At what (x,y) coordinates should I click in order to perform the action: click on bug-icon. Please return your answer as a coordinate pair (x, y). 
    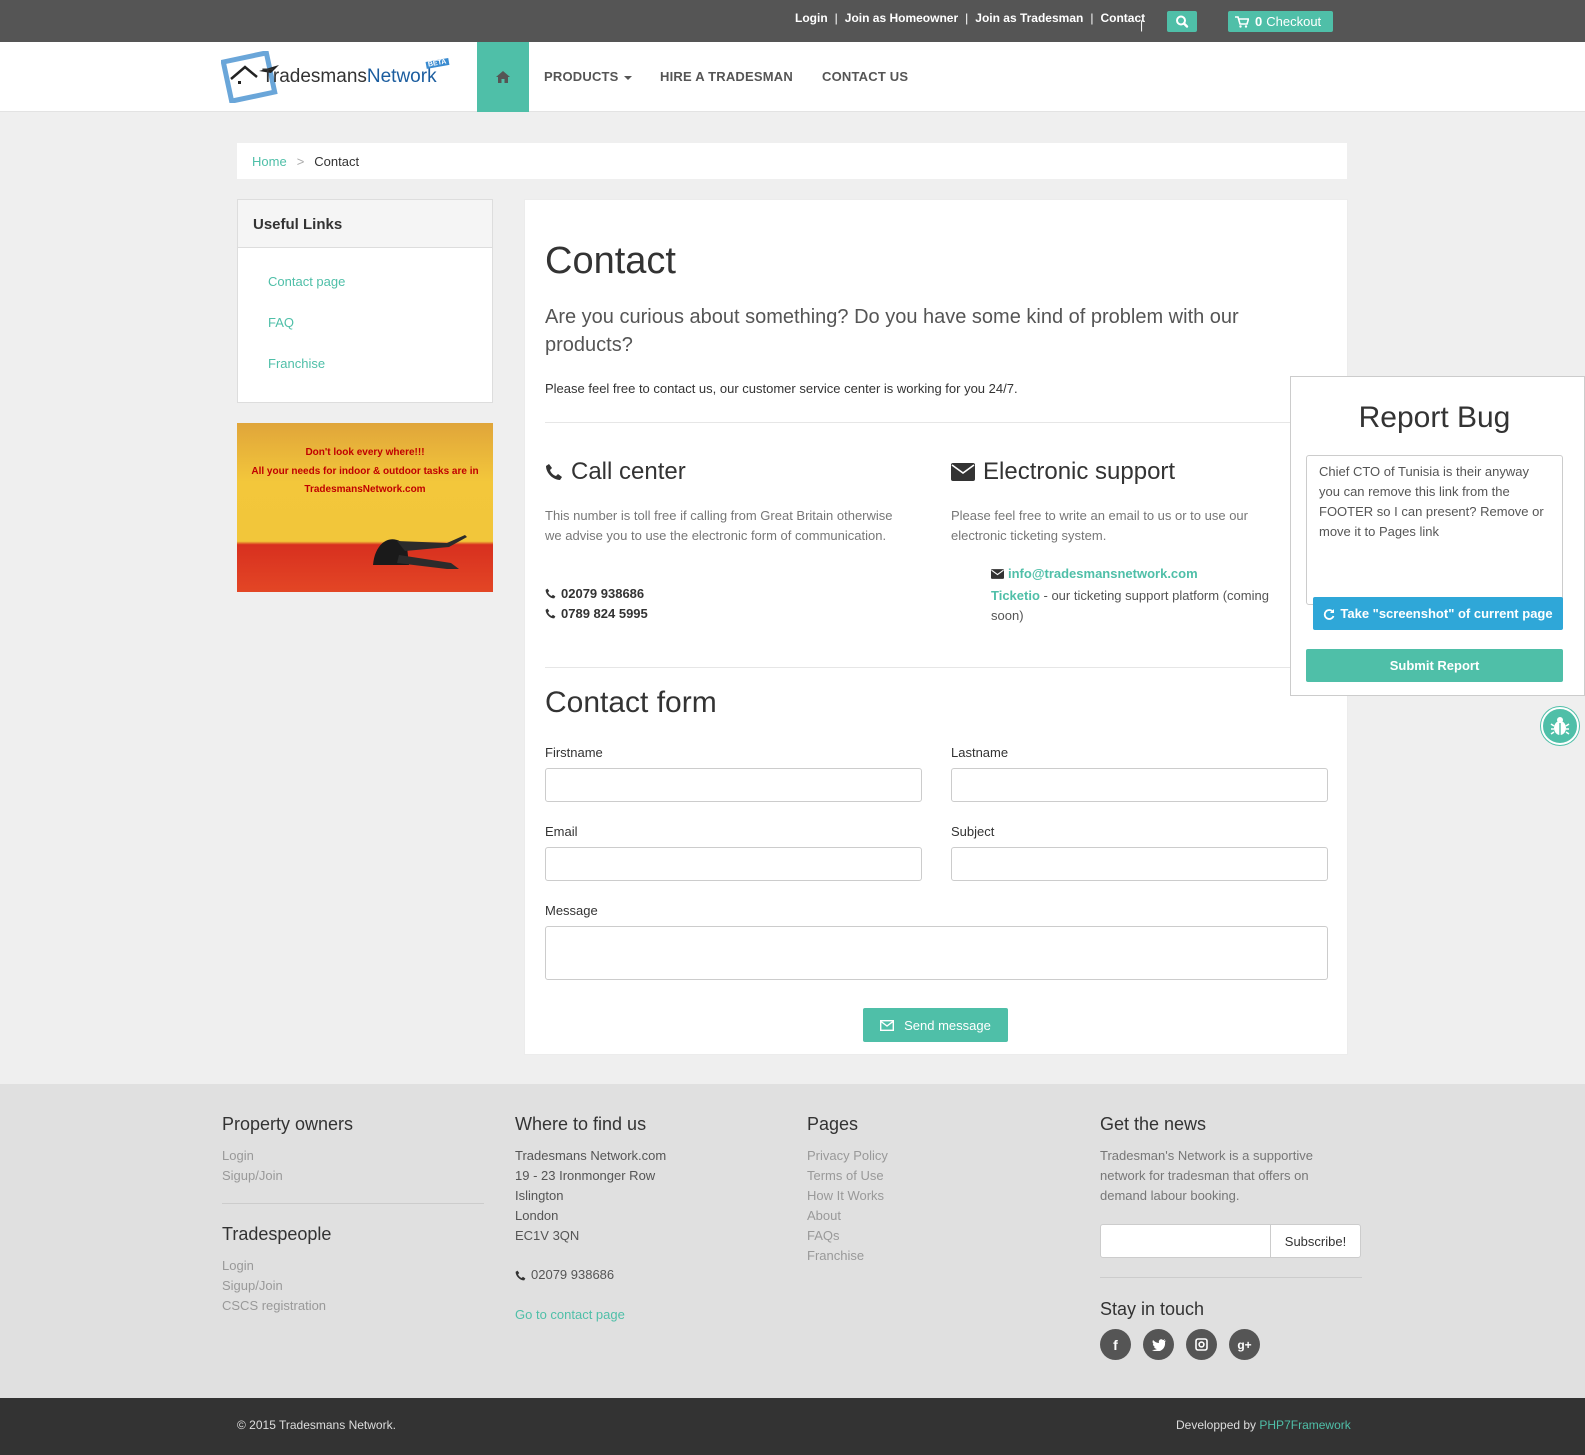
    Looking at the image, I should click on (1560, 726).